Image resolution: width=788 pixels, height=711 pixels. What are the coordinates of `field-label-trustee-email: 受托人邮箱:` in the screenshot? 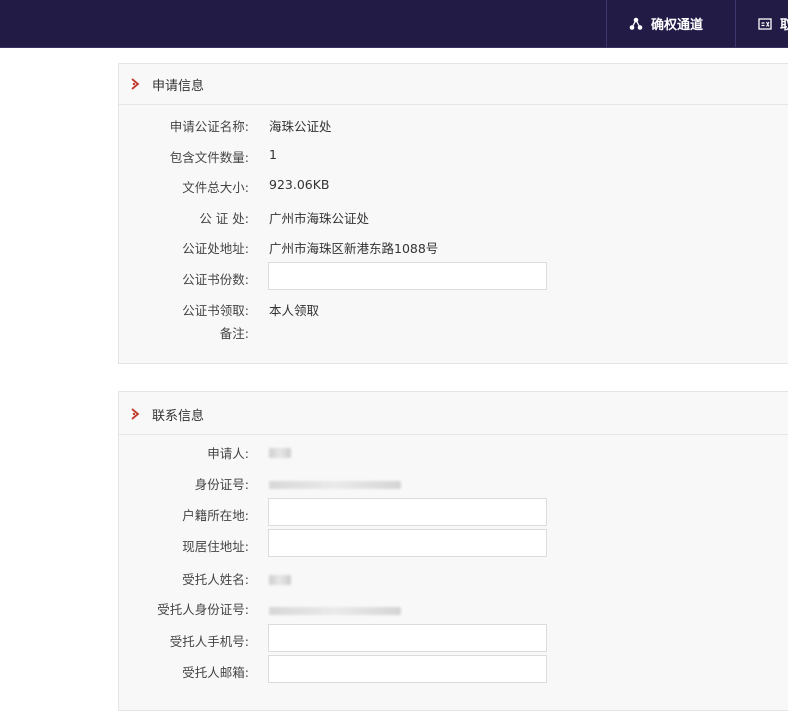 It's located at (215, 672).